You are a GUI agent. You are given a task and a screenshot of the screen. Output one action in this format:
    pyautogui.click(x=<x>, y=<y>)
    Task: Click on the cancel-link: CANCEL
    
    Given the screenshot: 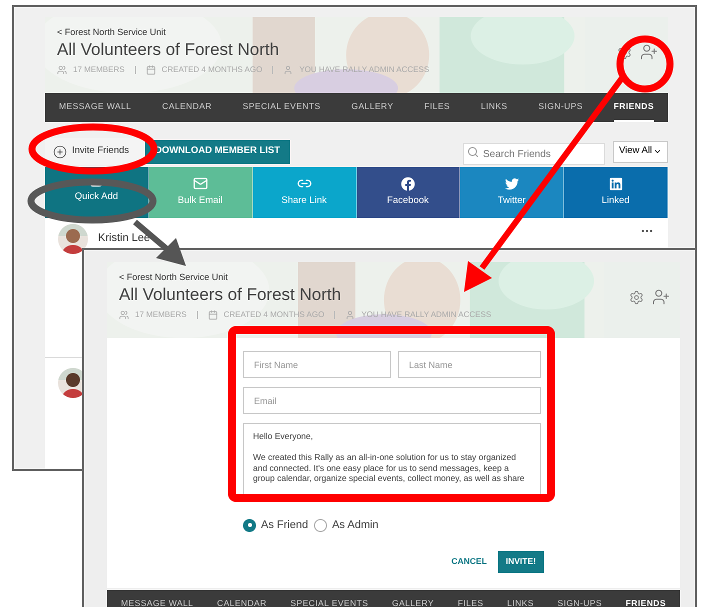 What is the action you would take?
    pyautogui.click(x=469, y=561)
    